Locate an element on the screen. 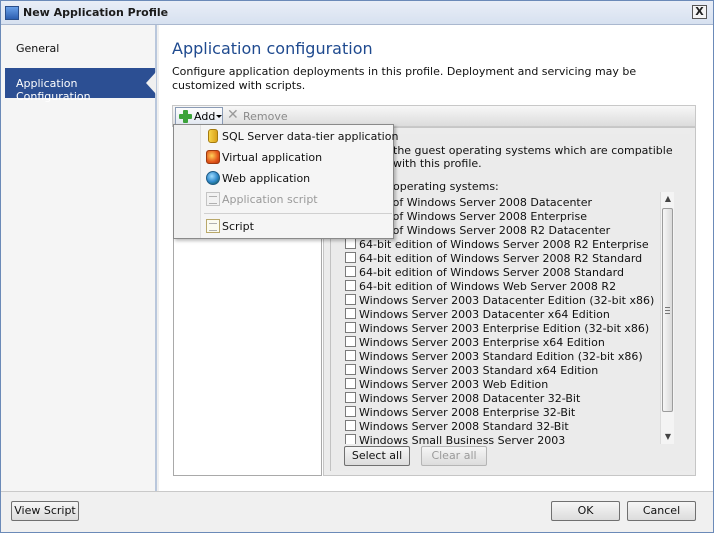 This screenshot has width=714, height=533. os-label: Windows Server 2008 Datacenter 32-Bit is located at coordinates (470, 398).